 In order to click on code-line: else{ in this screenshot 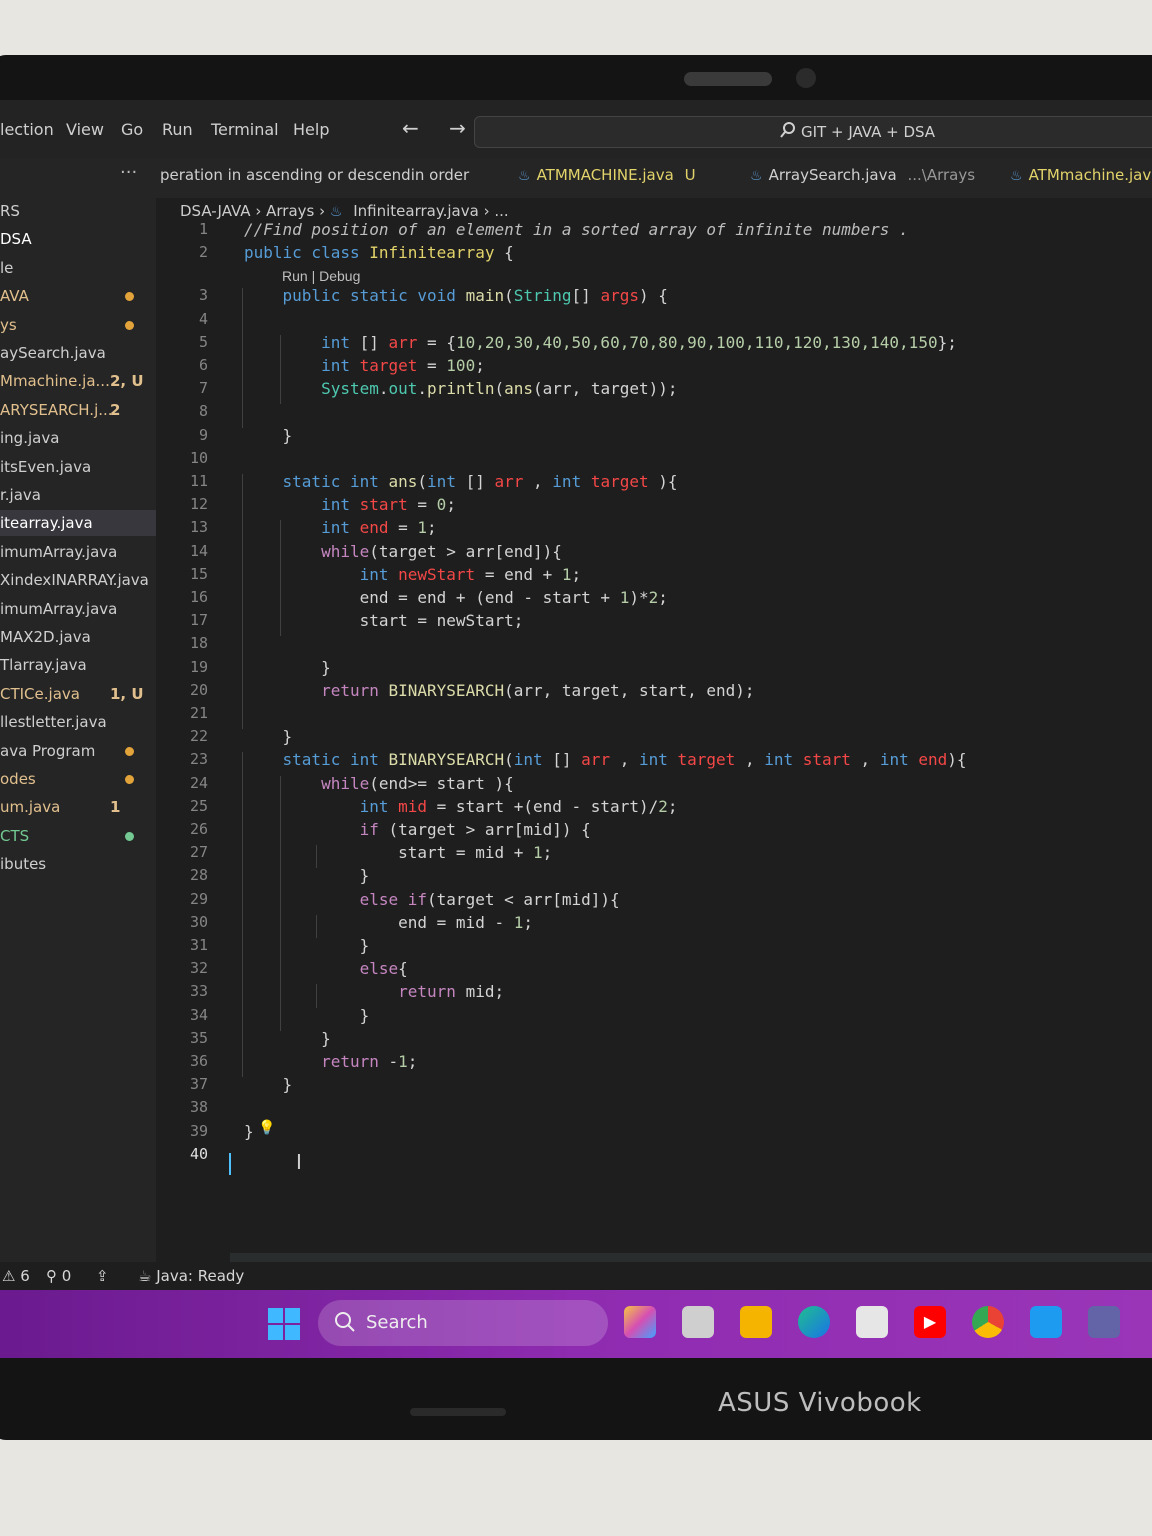, I will do `click(326, 968)`.